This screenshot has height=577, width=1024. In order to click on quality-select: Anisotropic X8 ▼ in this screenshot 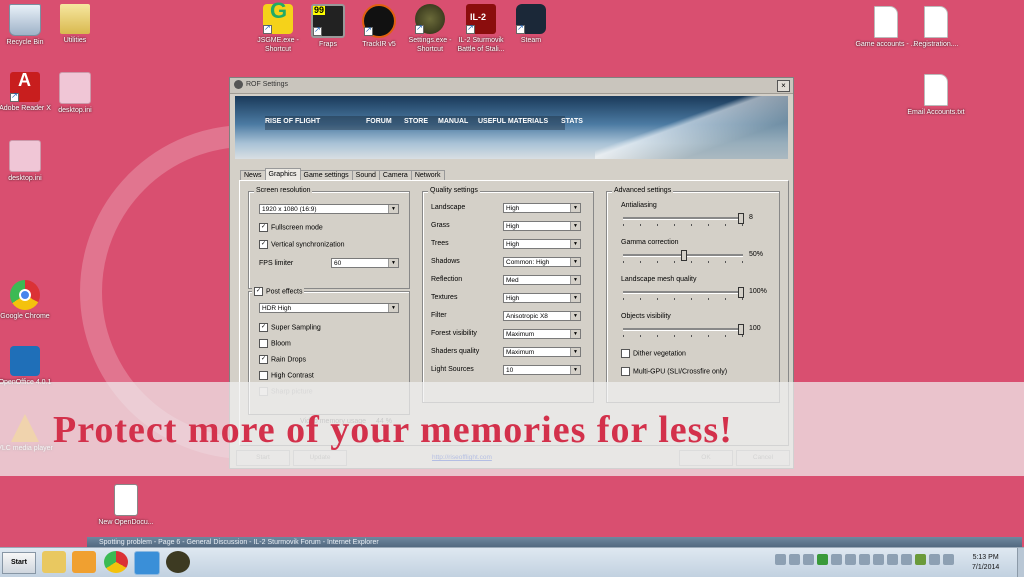, I will do `click(542, 316)`.